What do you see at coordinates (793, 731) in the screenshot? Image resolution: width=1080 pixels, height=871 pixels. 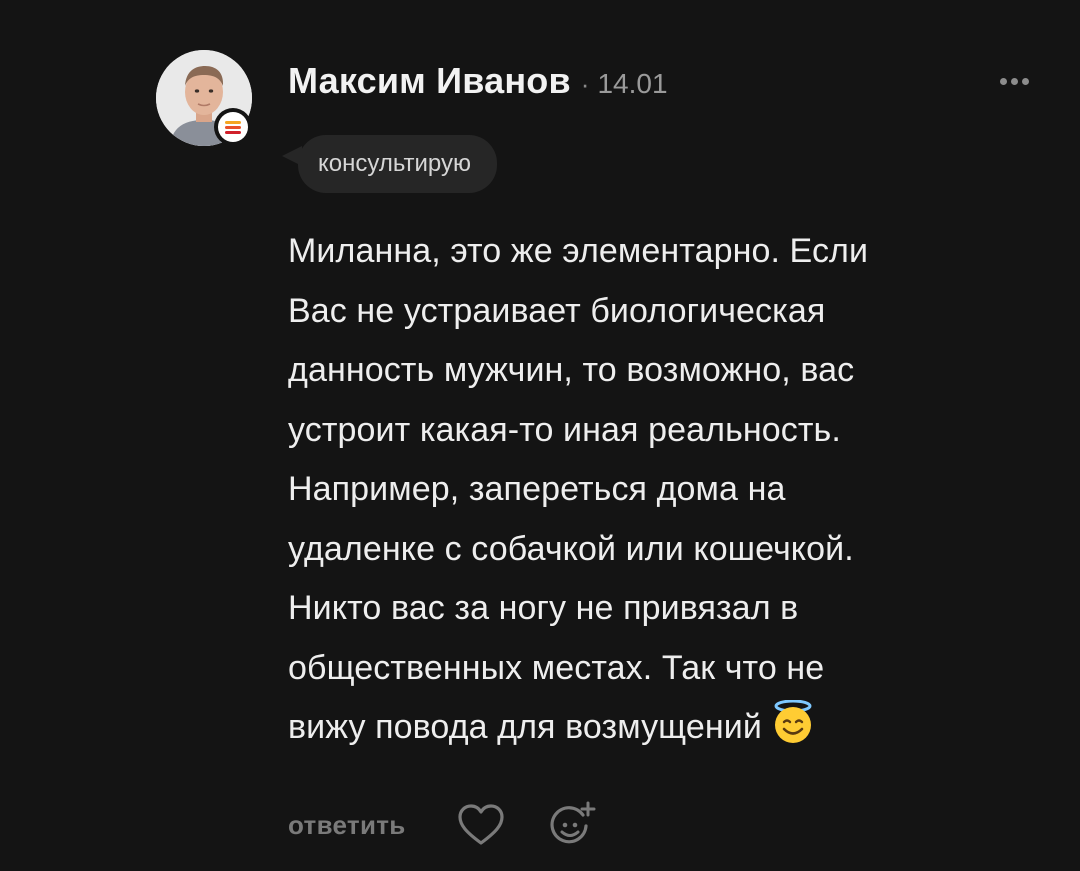 I see `smiling-face-with-halo-icon` at bounding box center [793, 731].